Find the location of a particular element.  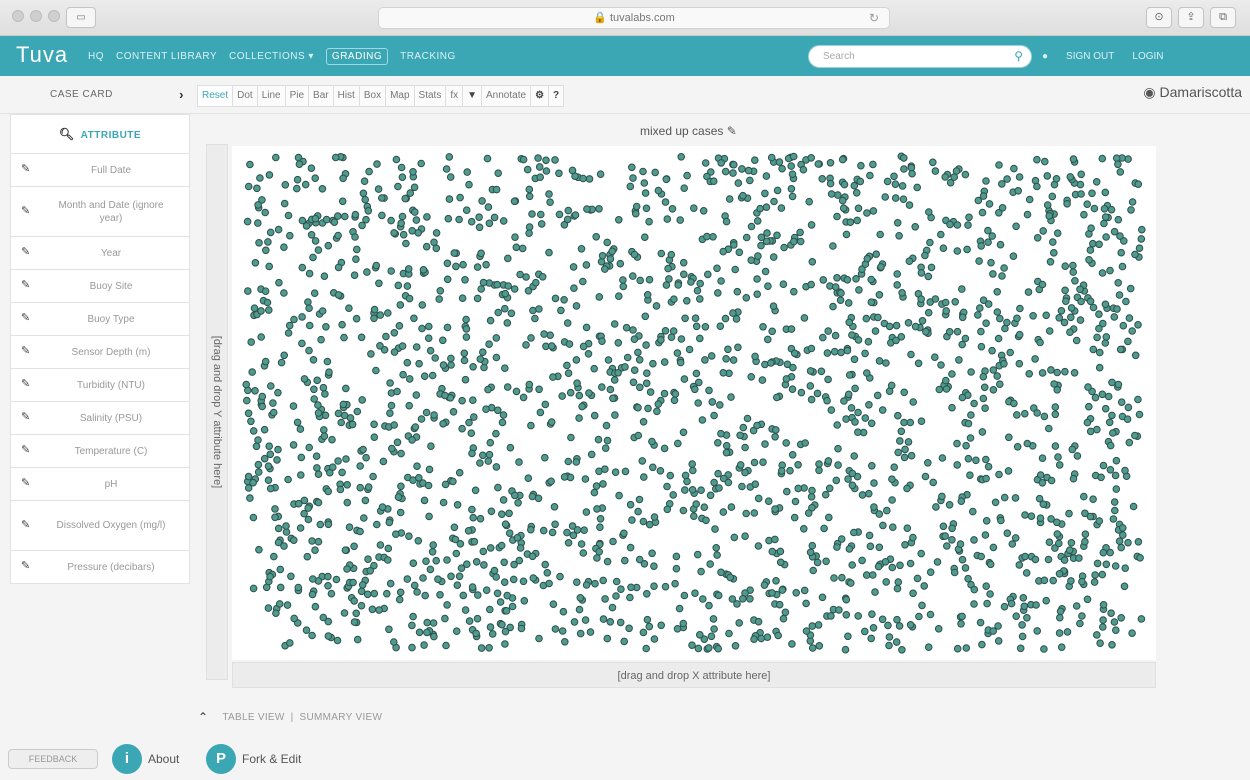

attribute-item: ✎ Pressure (decibars) is located at coordinates (100, 567).